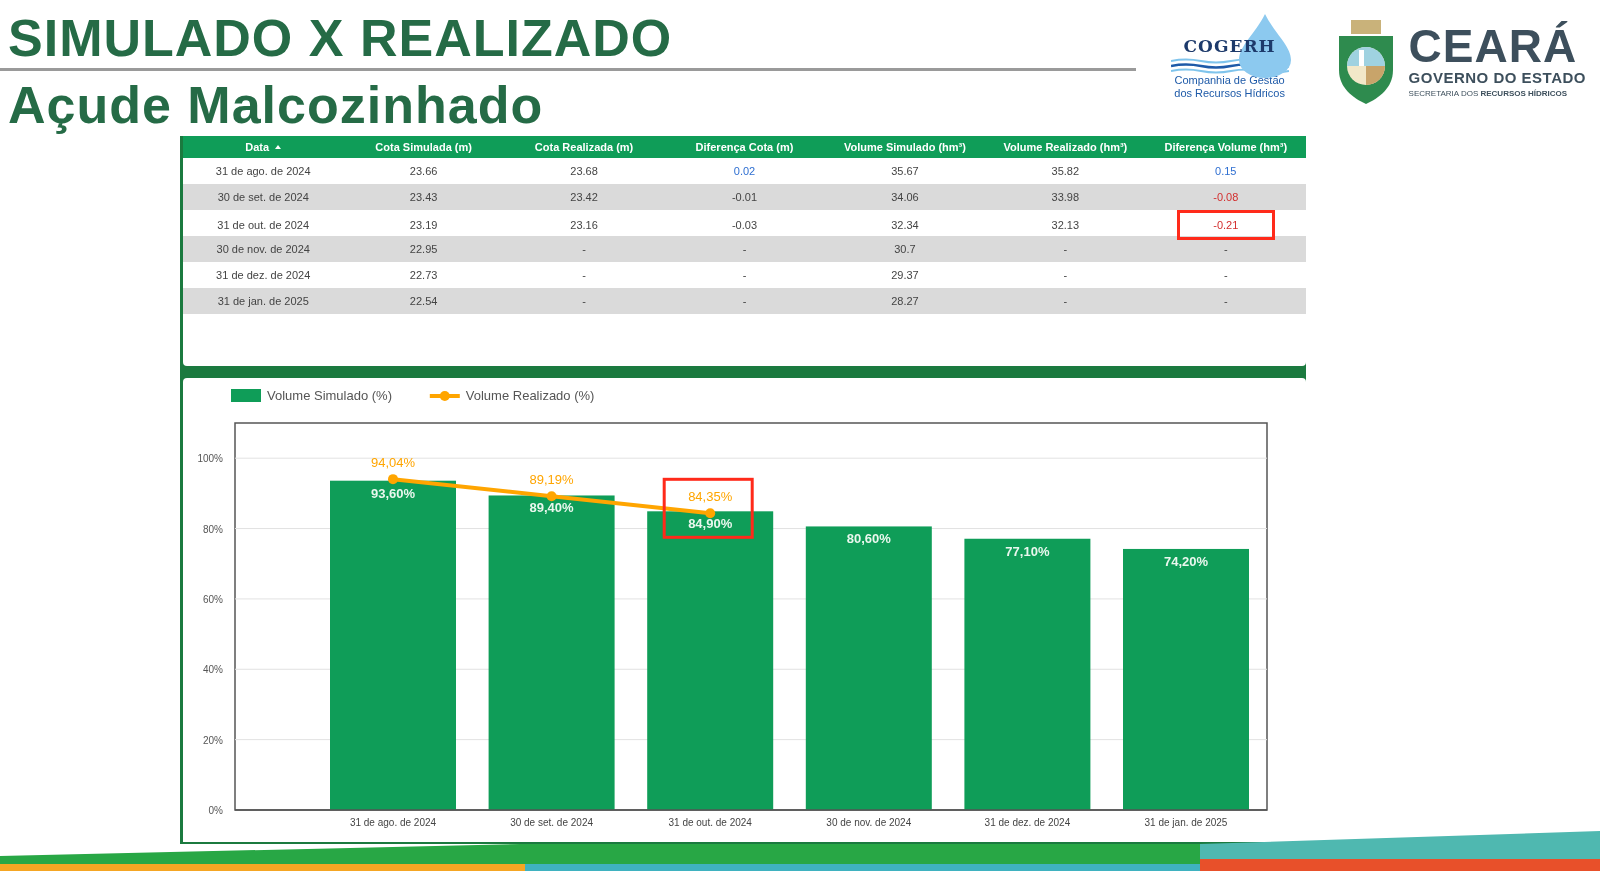  Describe the element at coordinates (868, 539) in the screenshot. I see `data-label: 80,60%` at that location.